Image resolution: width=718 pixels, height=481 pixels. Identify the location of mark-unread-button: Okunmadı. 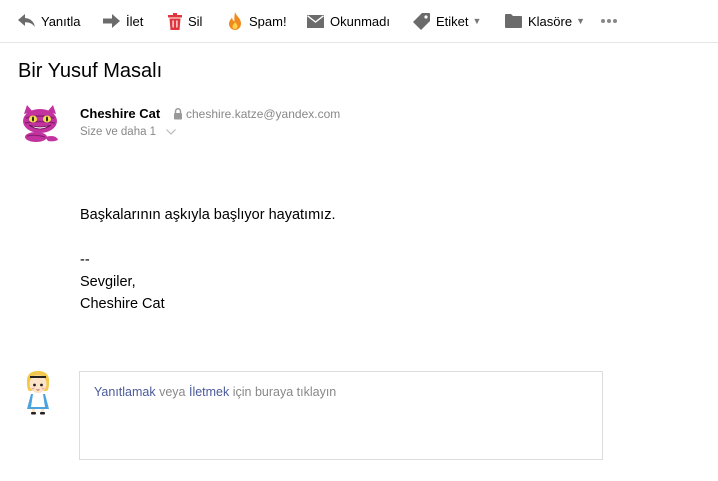
(348, 21).